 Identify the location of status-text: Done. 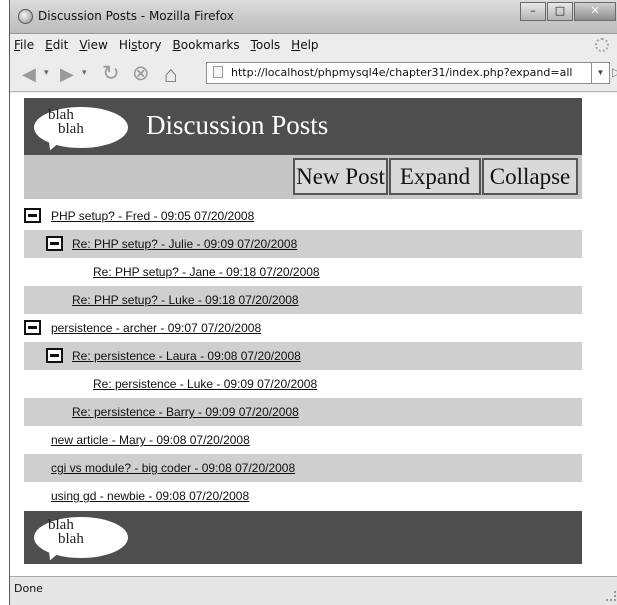
(28, 588).